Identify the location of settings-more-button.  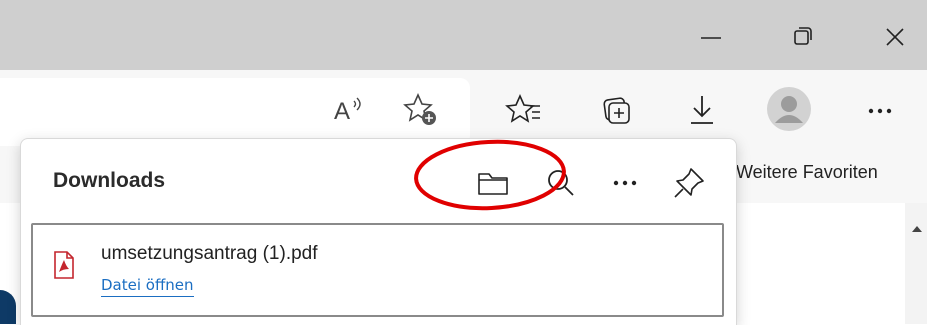
(880, 110).